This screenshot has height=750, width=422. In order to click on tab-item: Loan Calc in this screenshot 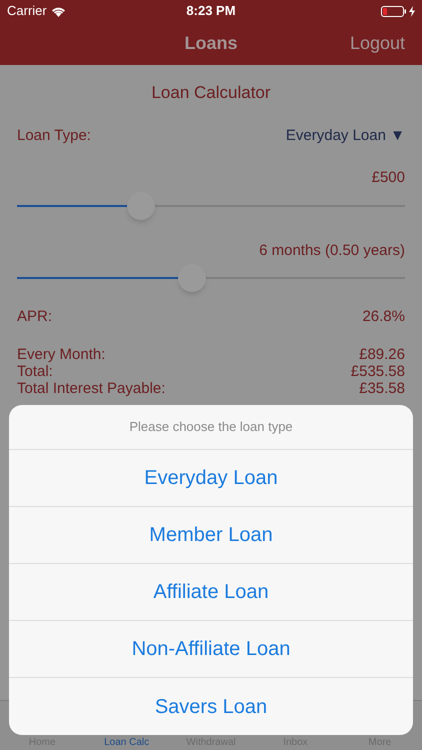, I will do `click(126, 743)`.